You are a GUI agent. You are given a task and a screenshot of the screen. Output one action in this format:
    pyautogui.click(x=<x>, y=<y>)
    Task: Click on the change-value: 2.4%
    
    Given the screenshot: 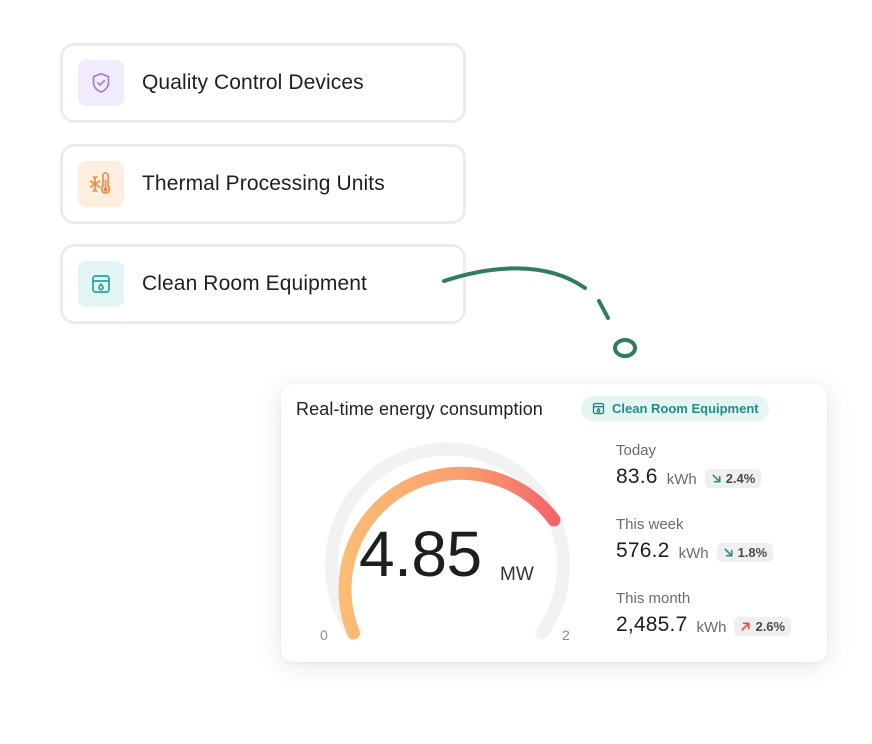 What is the action you would take?
    pyautogui.click(x=740, y=478)
    